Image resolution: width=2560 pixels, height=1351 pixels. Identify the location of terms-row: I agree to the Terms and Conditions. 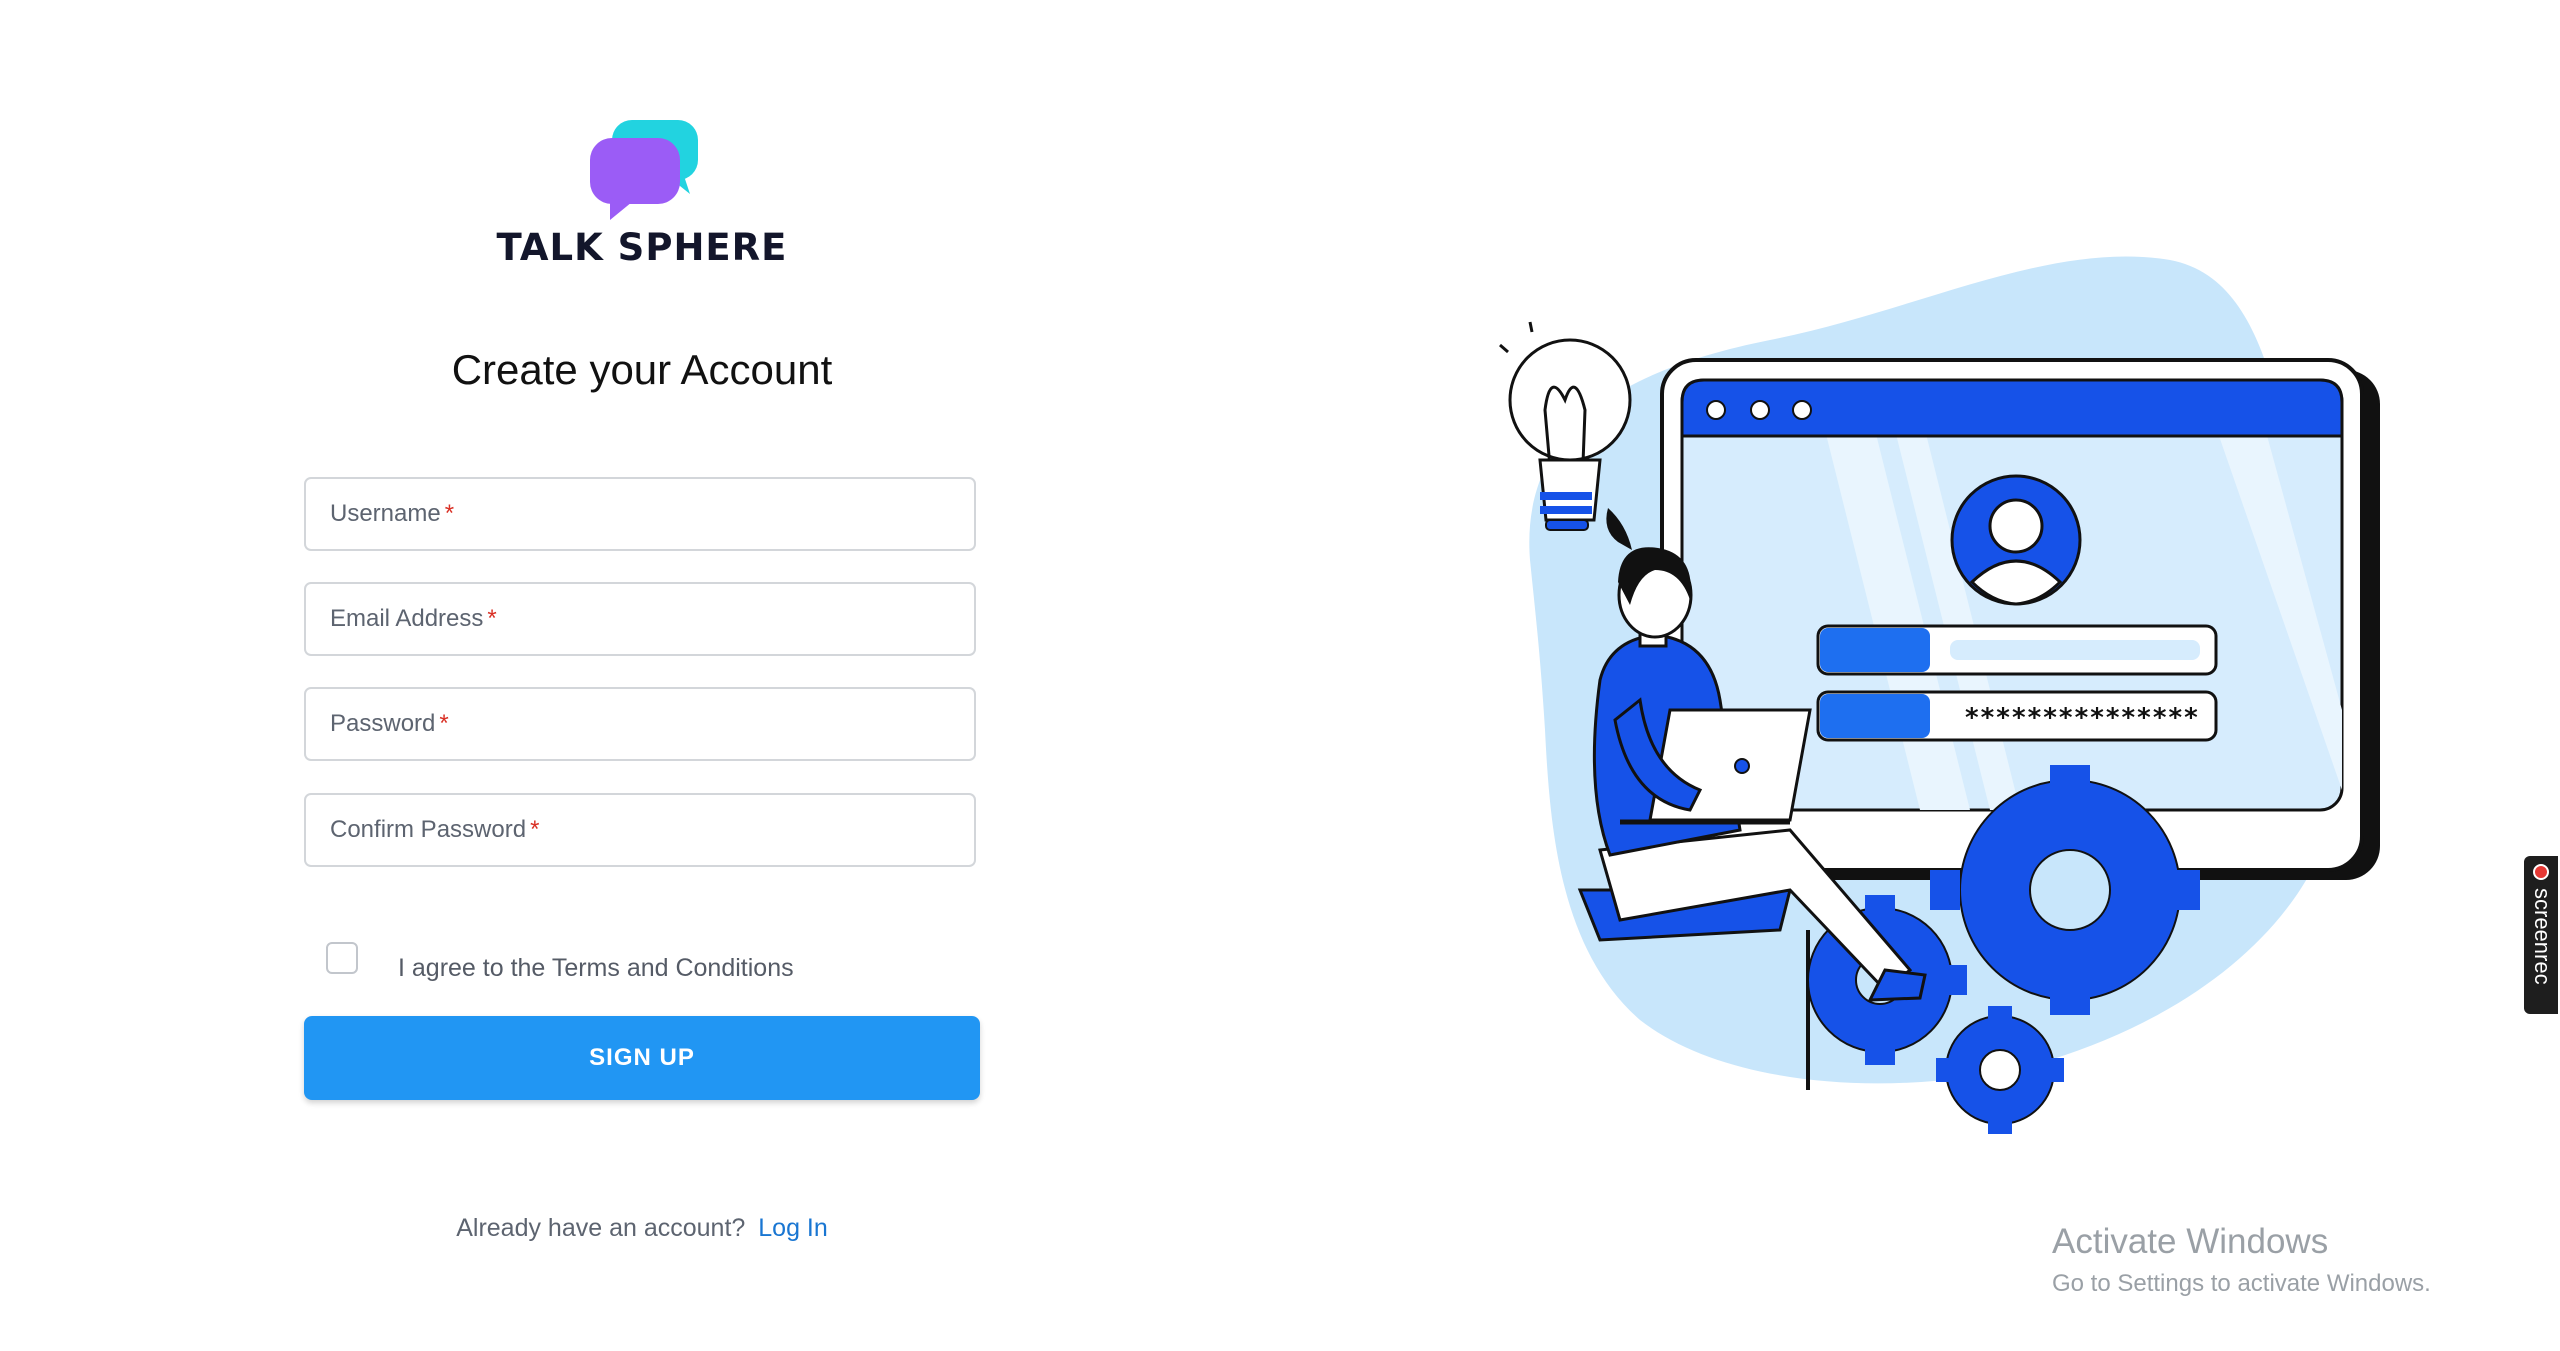
(560, 957).